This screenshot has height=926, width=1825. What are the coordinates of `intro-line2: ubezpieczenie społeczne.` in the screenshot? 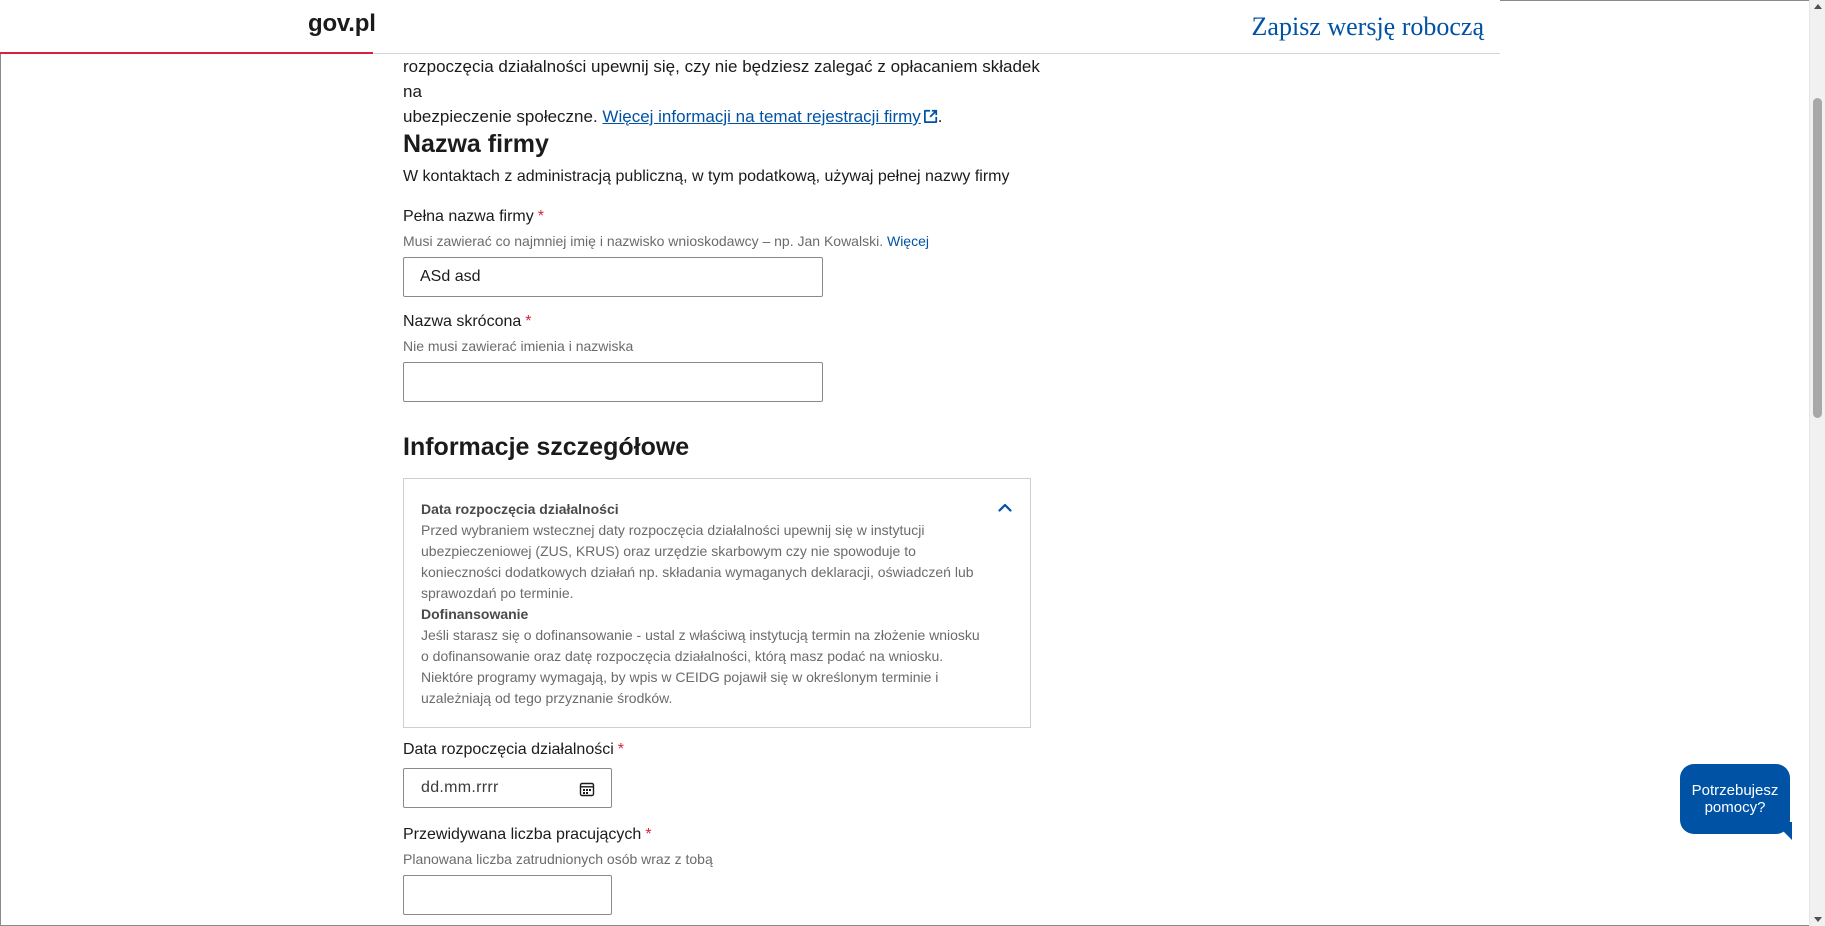 It's located at (500, 116).